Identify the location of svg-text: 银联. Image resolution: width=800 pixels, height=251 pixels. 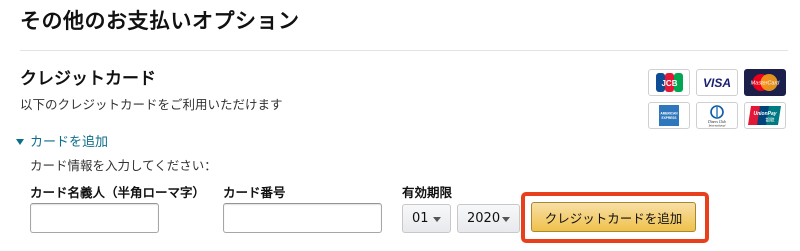
(770, 120).